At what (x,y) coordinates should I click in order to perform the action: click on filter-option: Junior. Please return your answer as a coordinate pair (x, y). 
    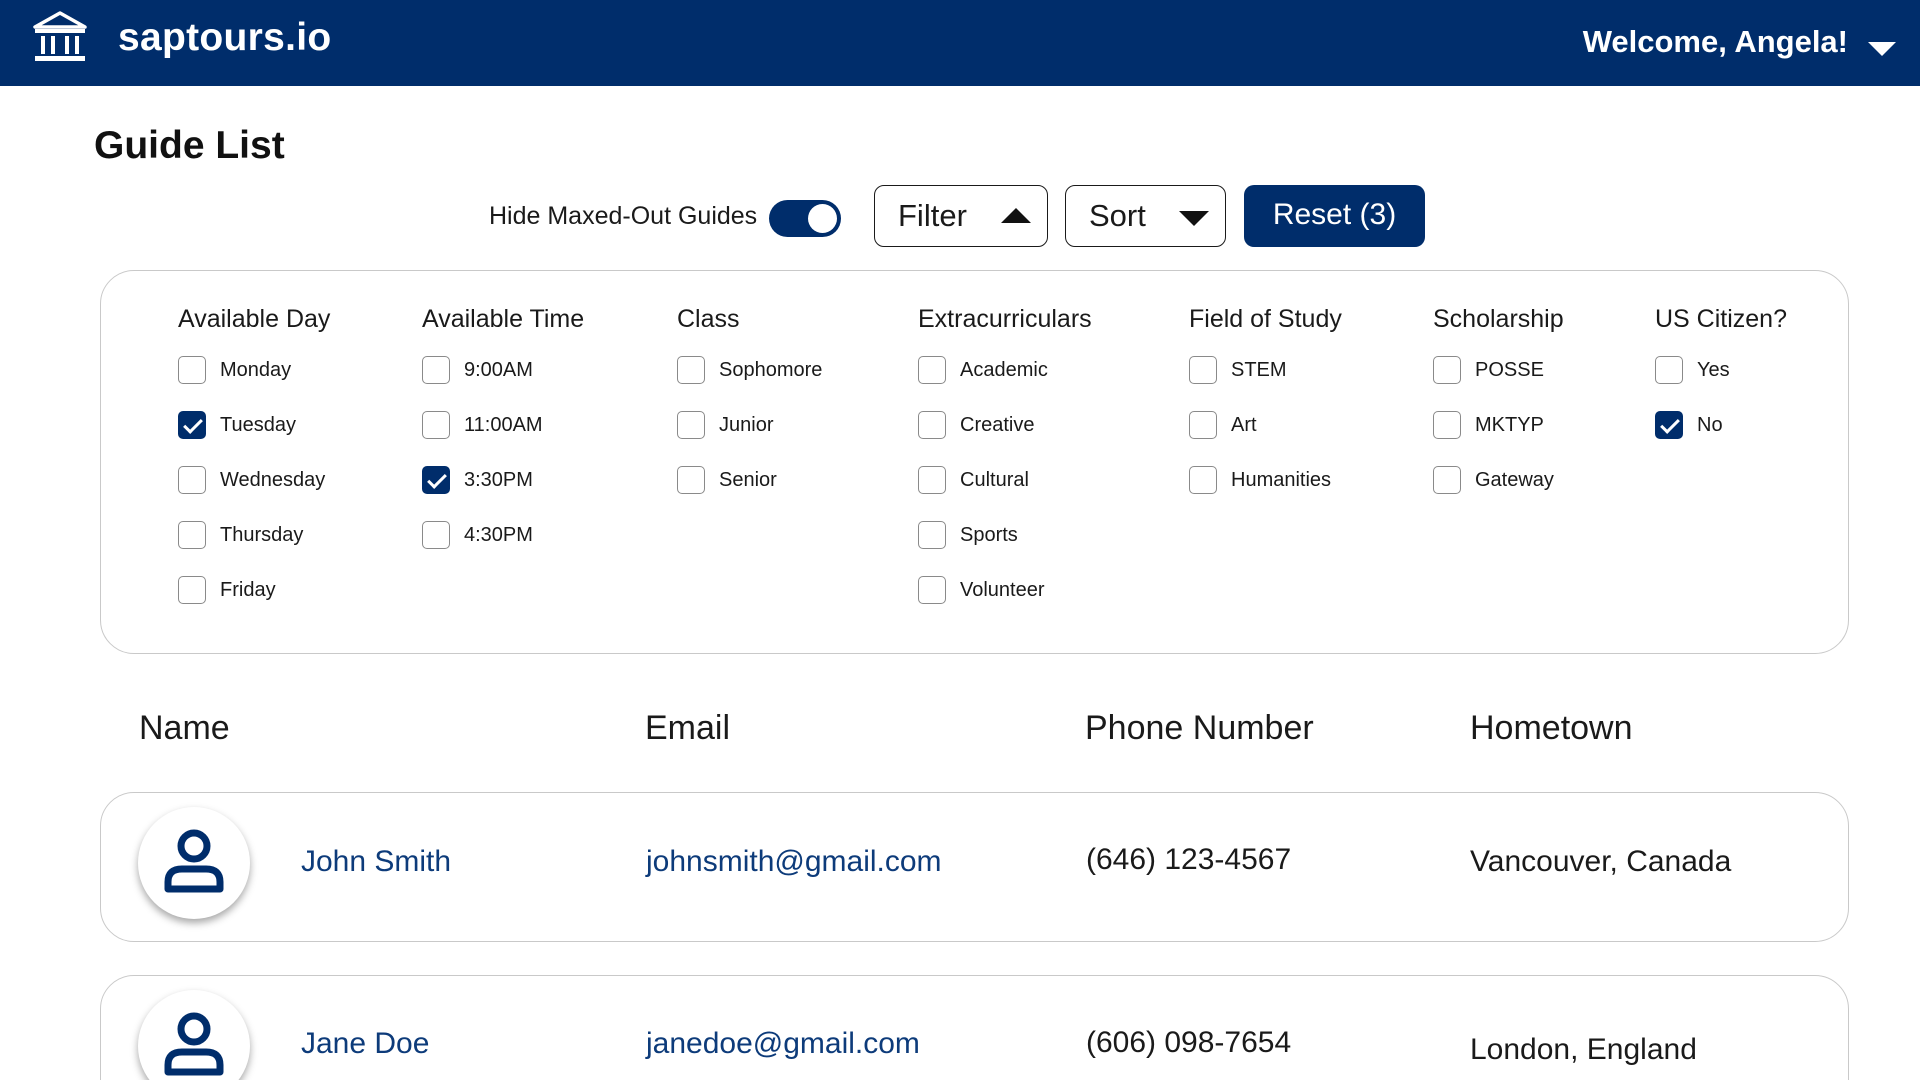
    Looking at the image, I should click on (725, 438).